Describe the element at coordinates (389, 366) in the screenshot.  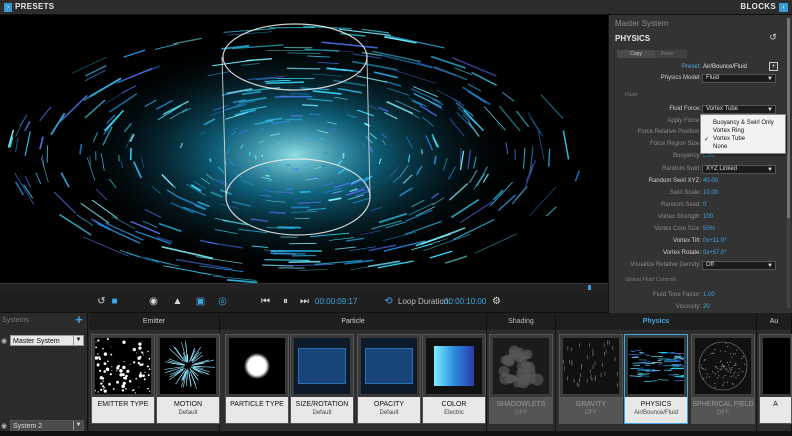
I see `opacity-thumbnail` at that location.